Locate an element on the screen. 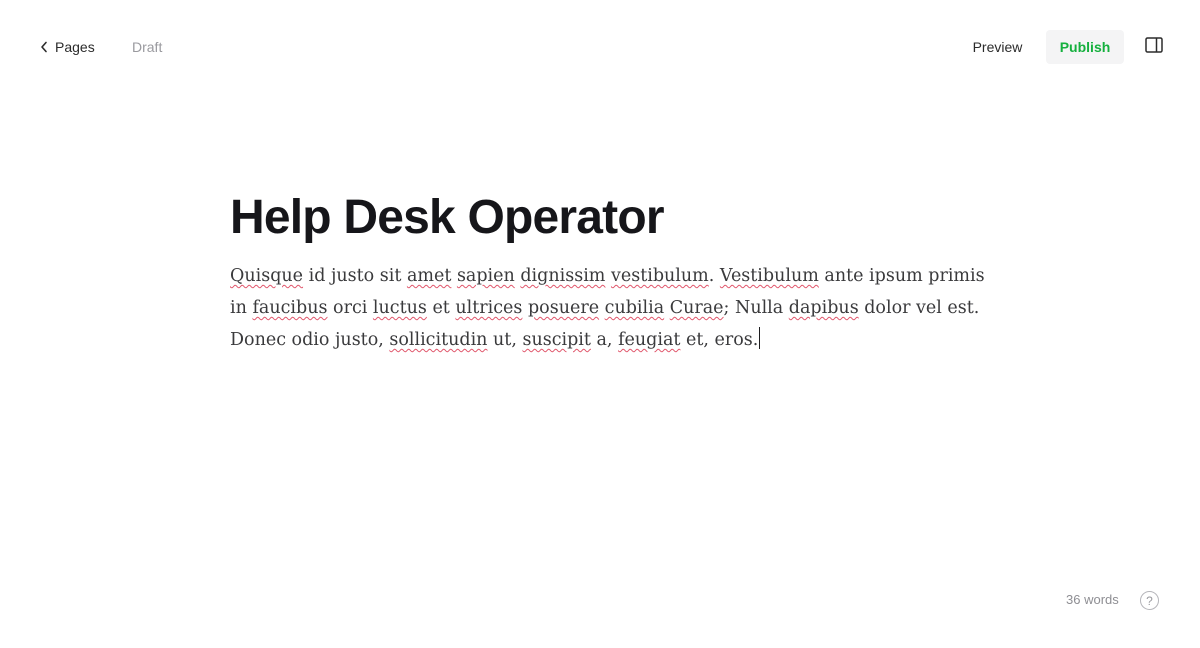  misspelled-word: vestibulum is located at coordinates (659, 276).